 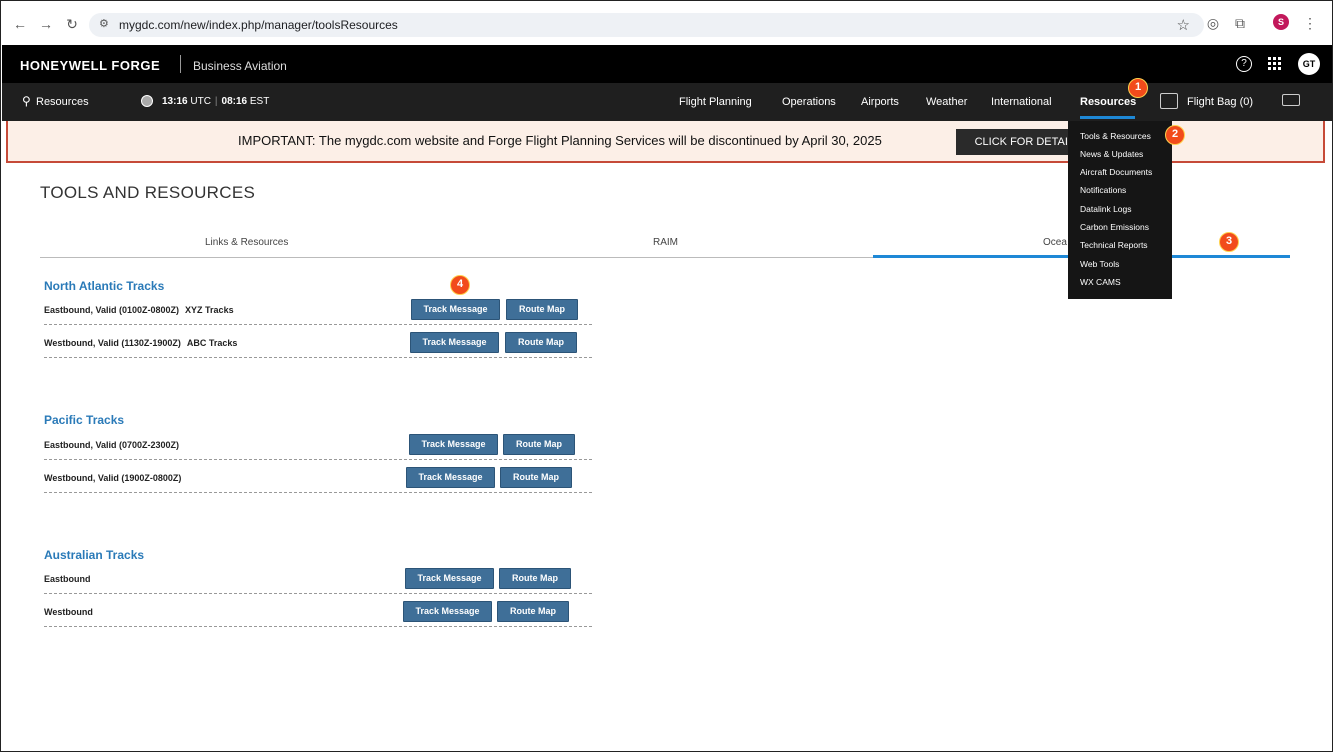 I want to click on menu-item-notifications: Notifications, so click(x=1103, y=190).